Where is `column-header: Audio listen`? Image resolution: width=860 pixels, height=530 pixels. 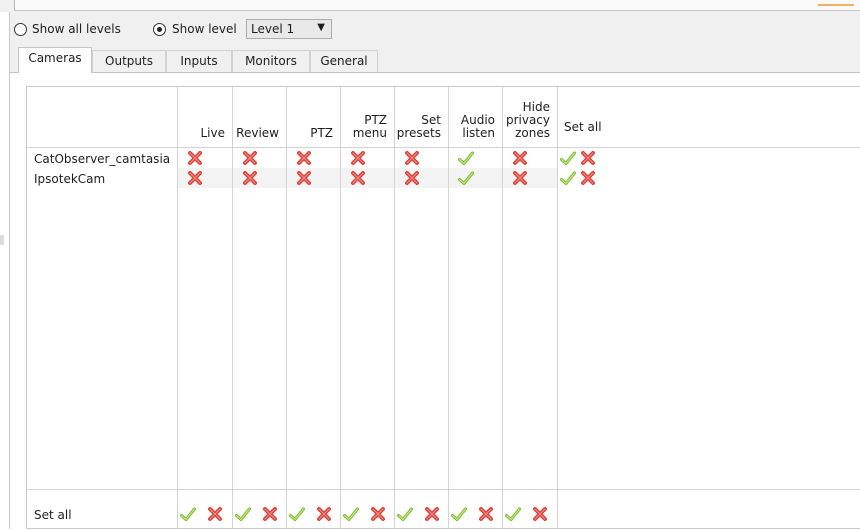 column-header: Audio listen is located at coordinates (472, 127).